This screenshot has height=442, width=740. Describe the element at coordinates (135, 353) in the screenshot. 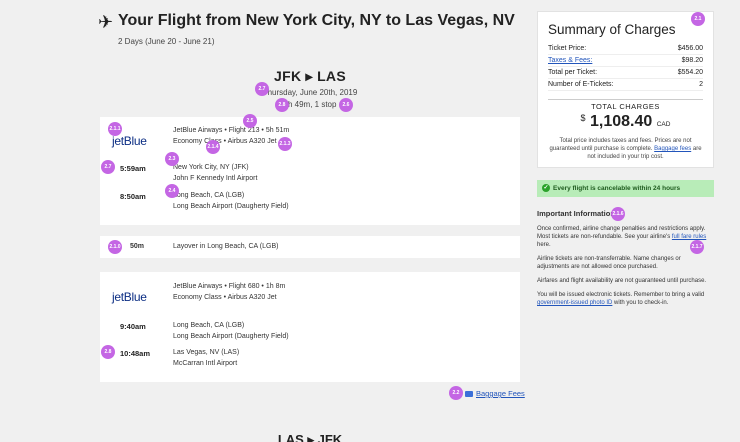

I see `arrival-time: 10:48am` at that location.